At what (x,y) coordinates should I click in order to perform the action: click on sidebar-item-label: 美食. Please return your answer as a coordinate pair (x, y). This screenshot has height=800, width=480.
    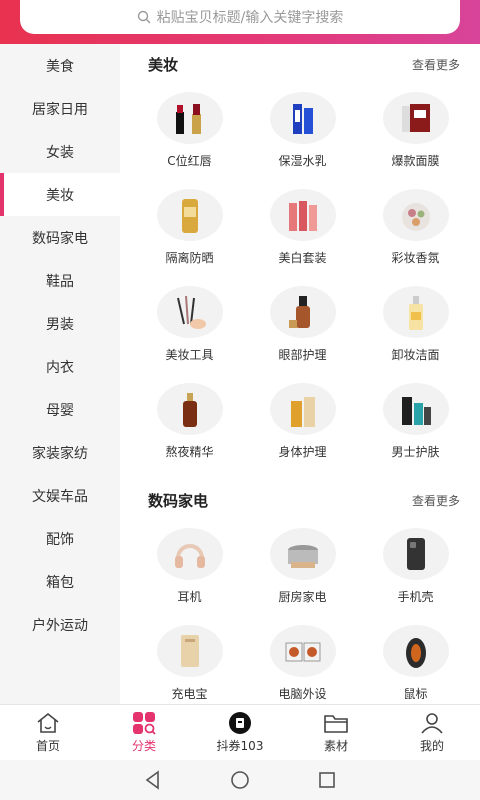
    Looking at the image, I should click on (60, 66).